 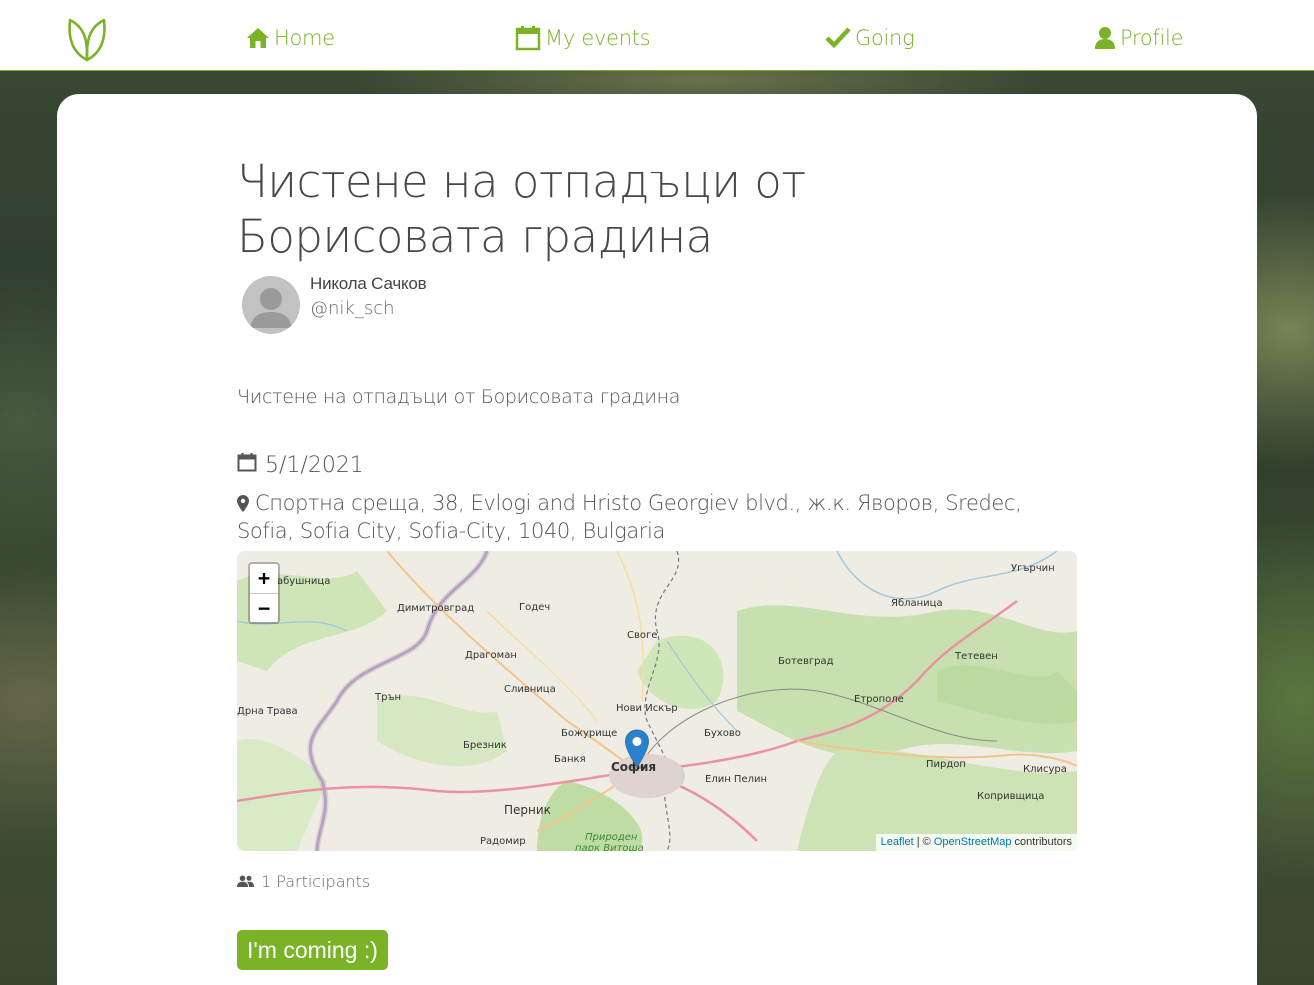 I want to click on svg-text: Природен, so click(x=611, y=837).